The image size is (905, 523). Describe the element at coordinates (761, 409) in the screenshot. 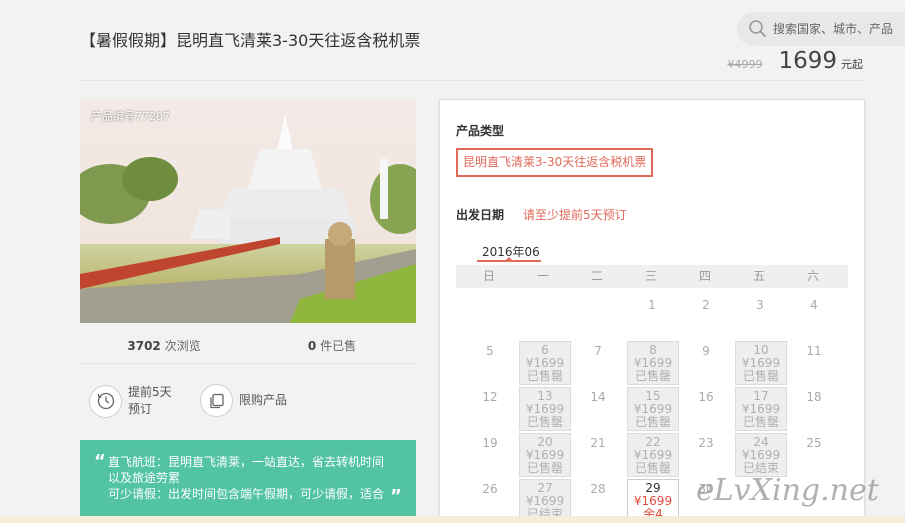

I see `calendar-price-cell: 17 ¥1699 已售罄` at that location.